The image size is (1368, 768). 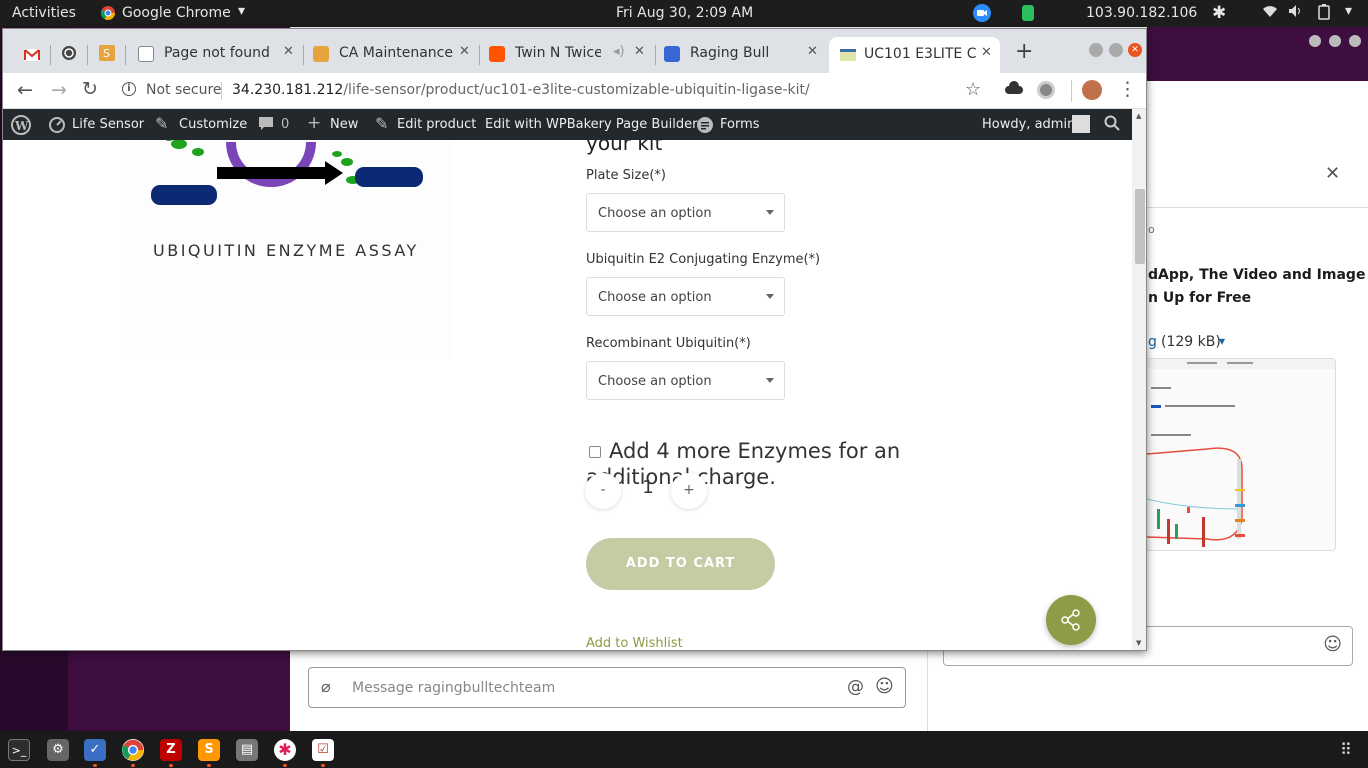 I want to click on app-menu: Google Chrome, so click(x=176, y=13).